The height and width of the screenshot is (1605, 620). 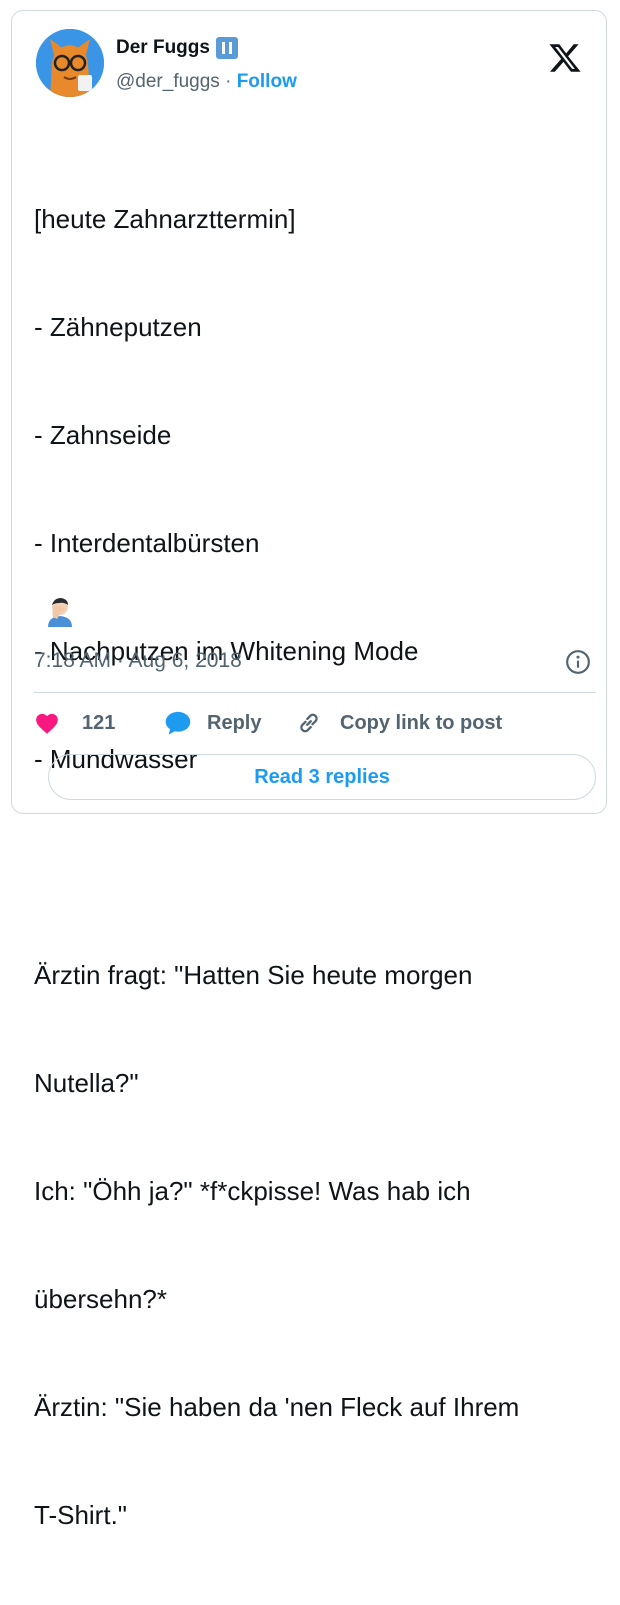 What do you see at coordinates (118, 327) in the screenshot?
I see `tweet-line: - Zähneputzen` at bounding box center [118, 327].